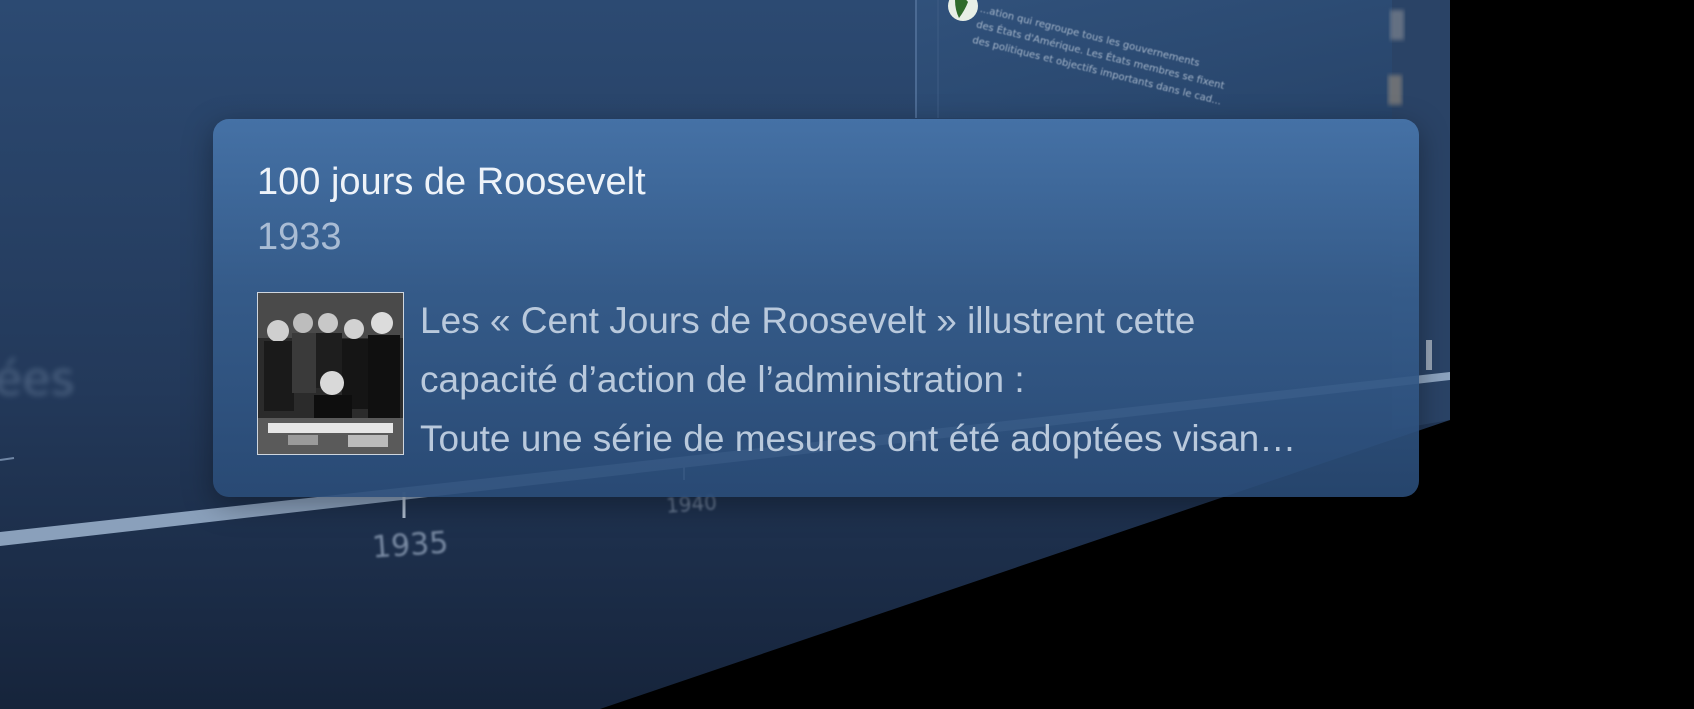 The image size is (1694, 709). What do you see at coordinates (1429, 355) in the screenshot?
I see `side-scroll-indicator` at bounding box center [1429, 355].